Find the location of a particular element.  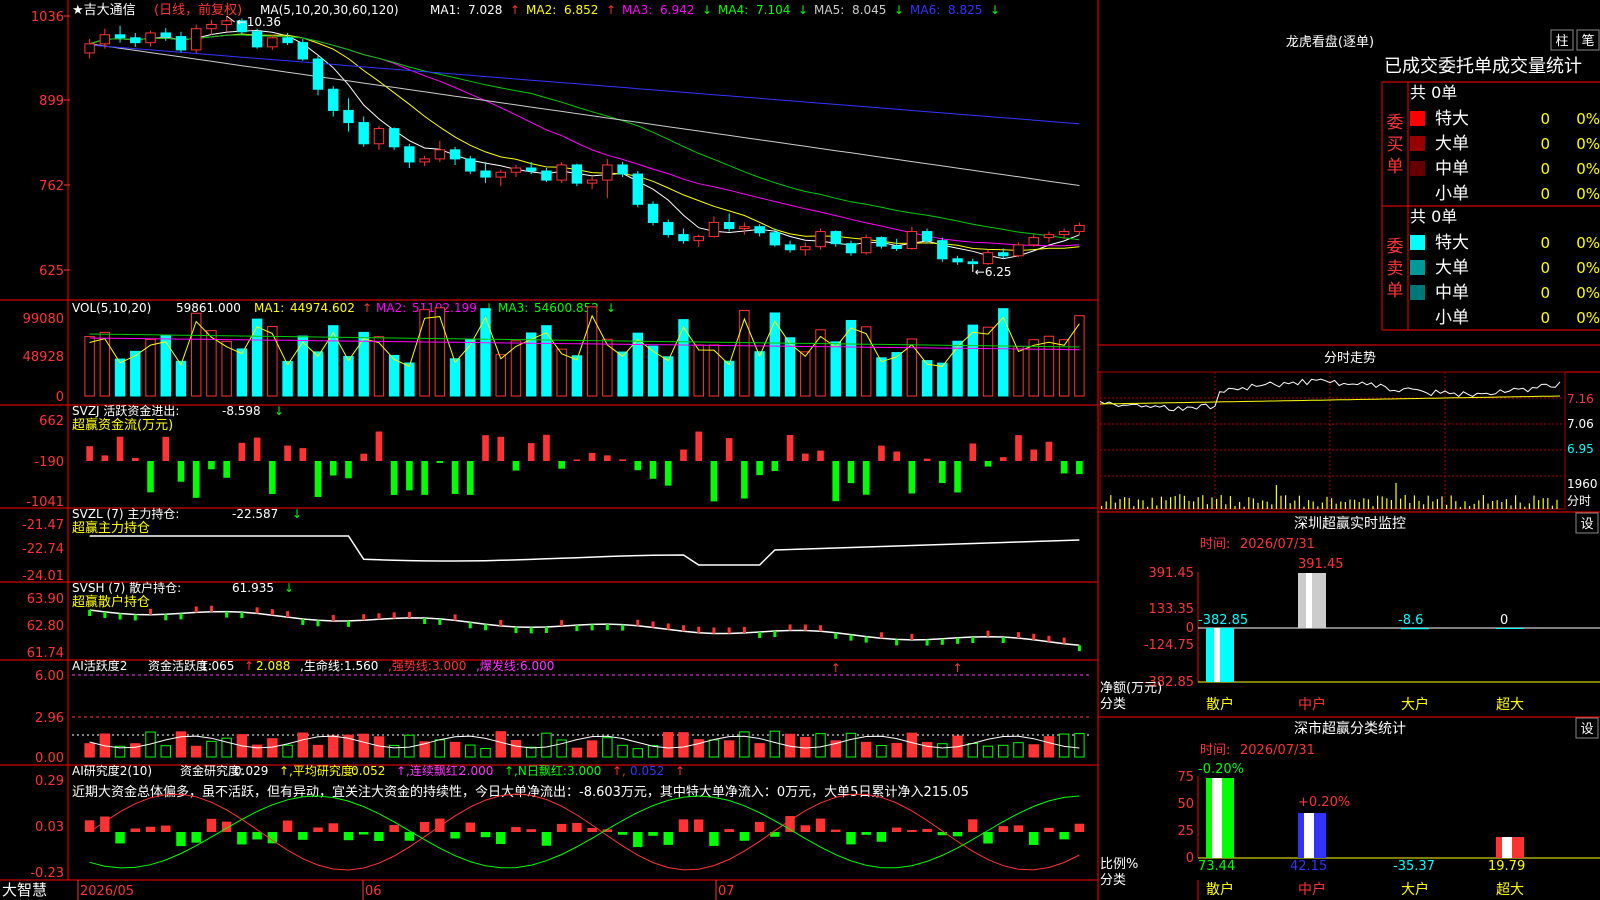

sell-row-pct: 0% is located at coordinates (1588, 293).